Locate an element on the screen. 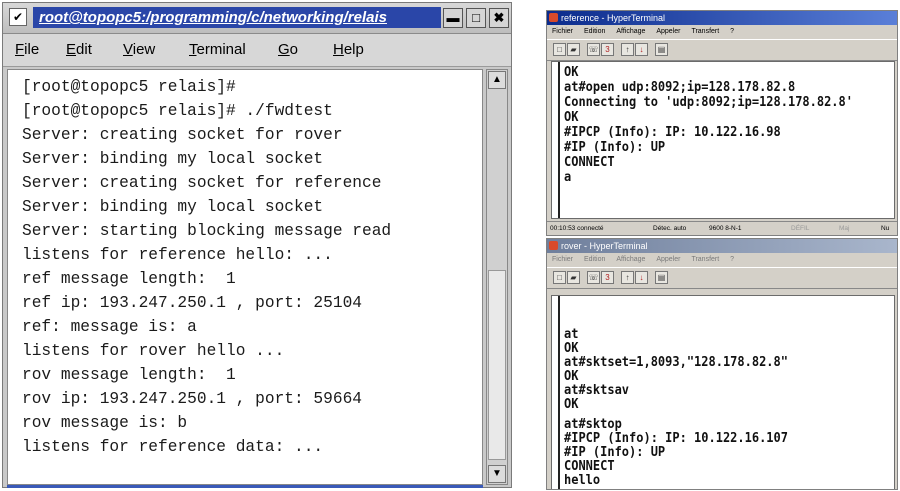  terminal-line: Server: starting blocking message read is located at coordinates (207, 231).